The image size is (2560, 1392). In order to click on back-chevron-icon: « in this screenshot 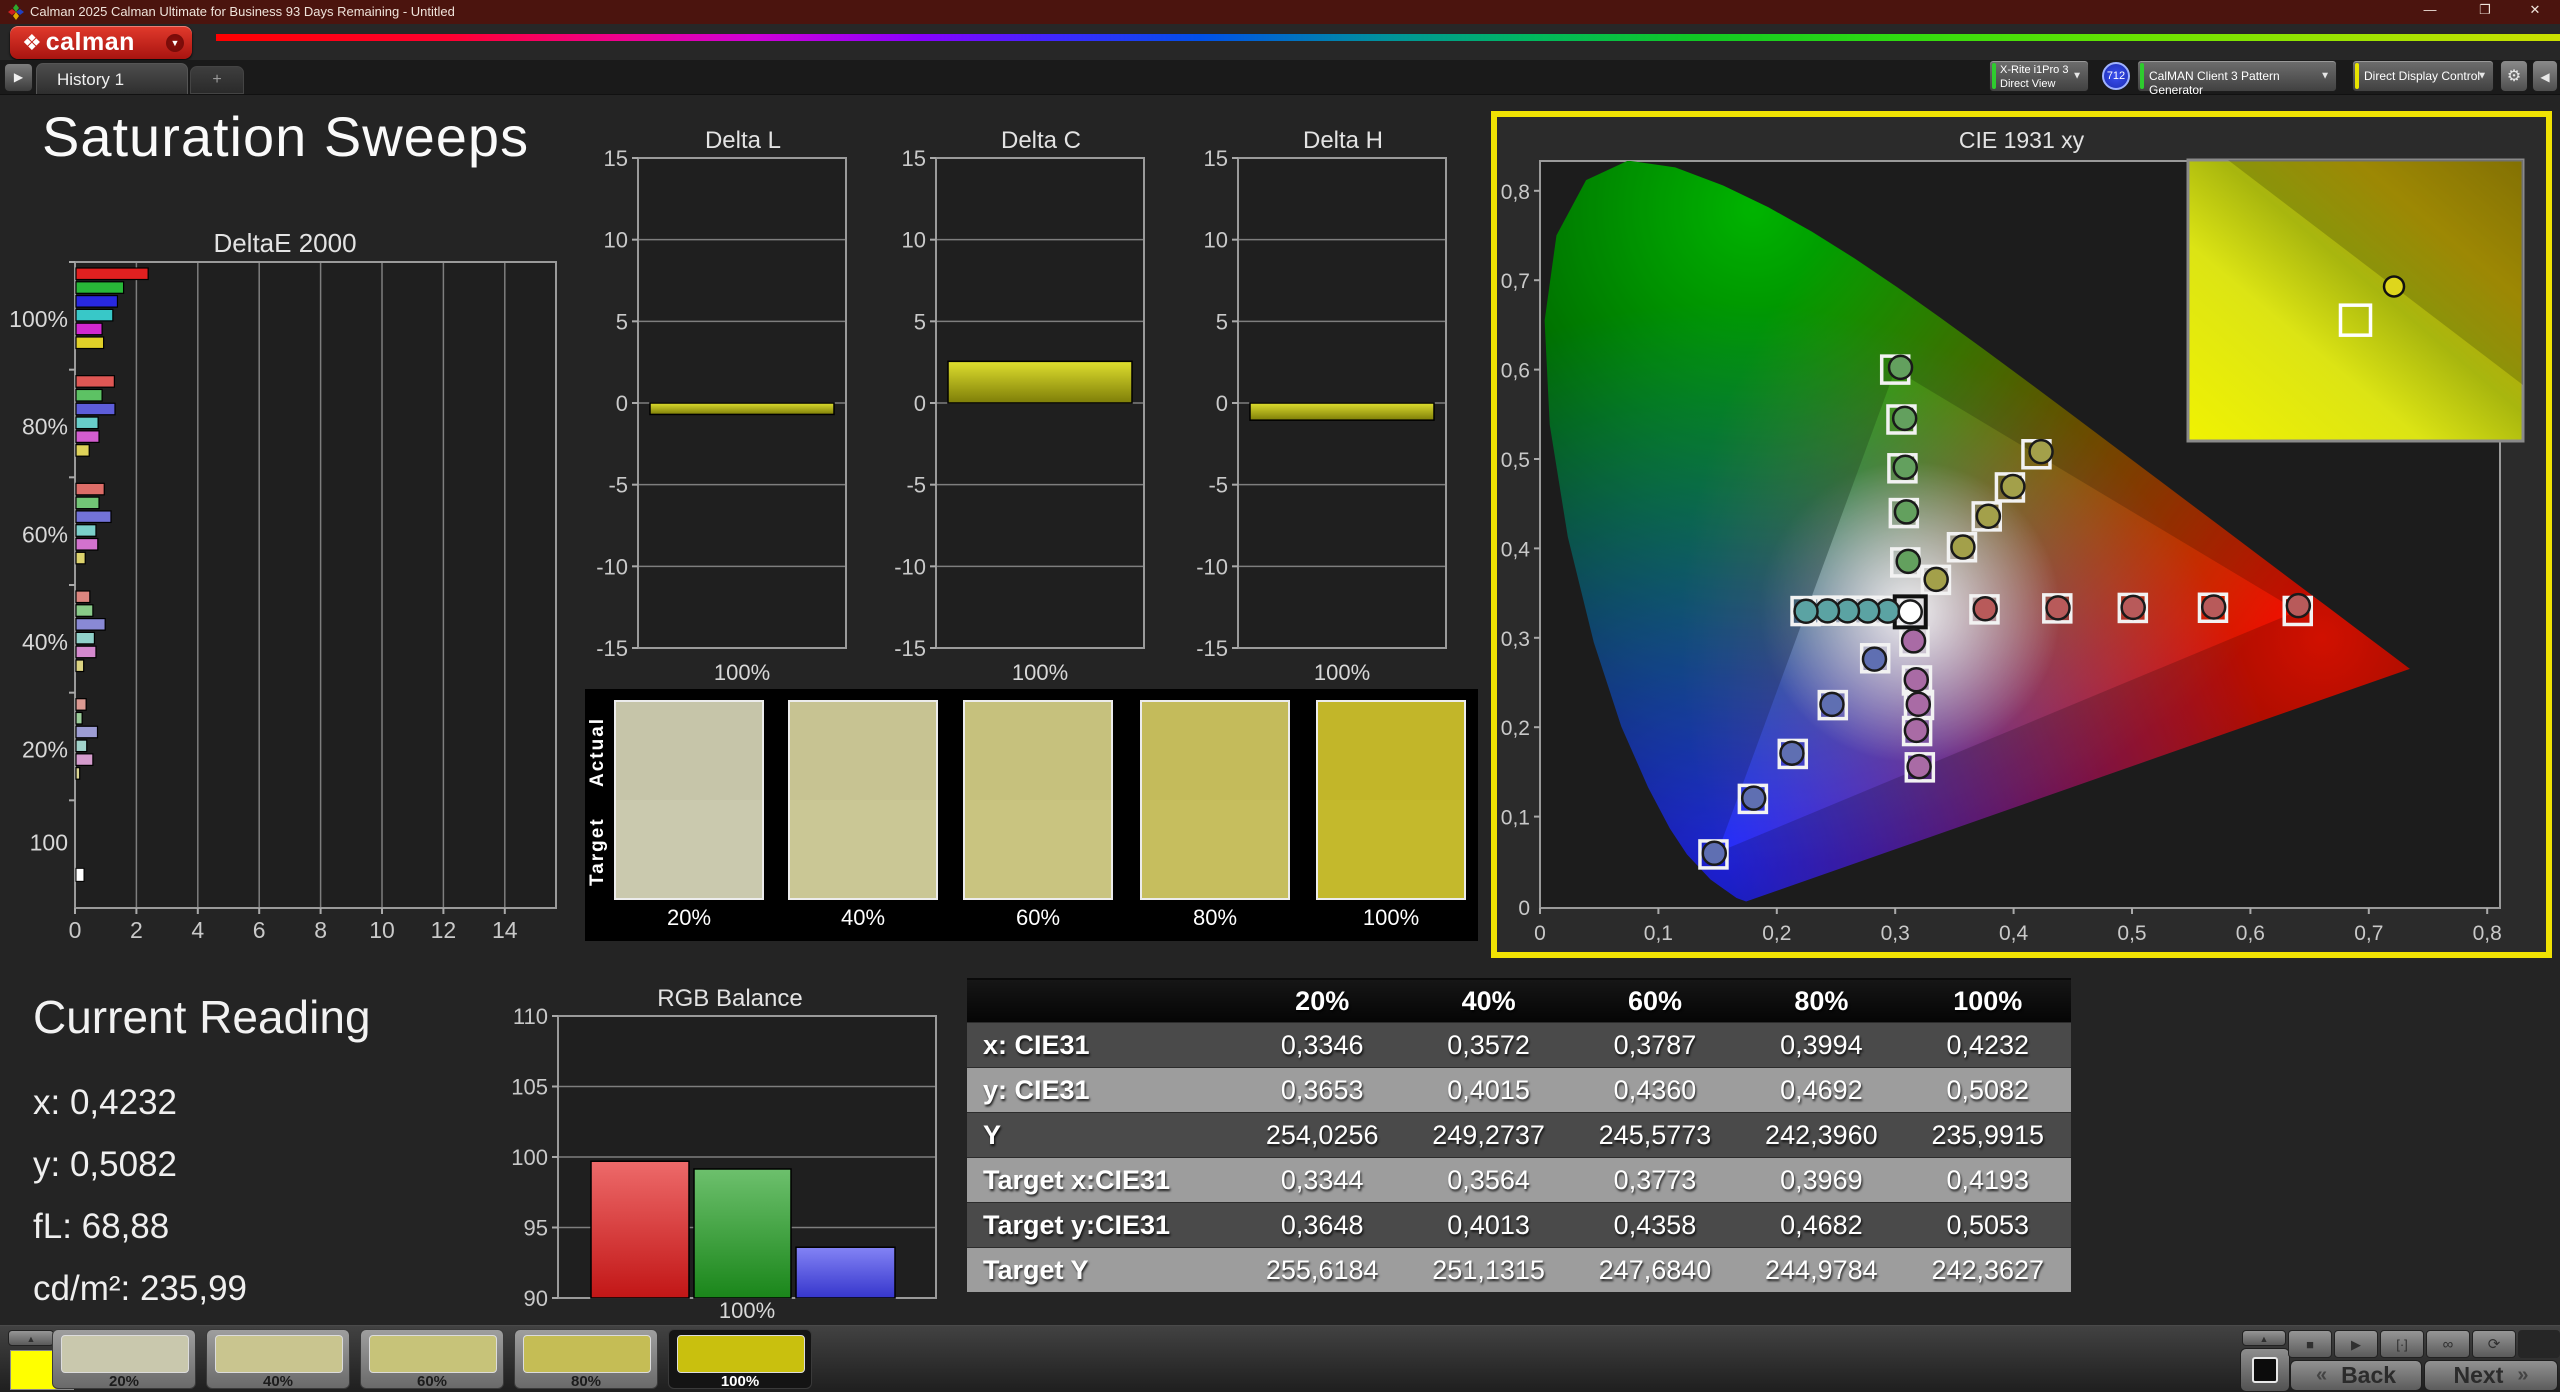, I will do `click(2321, 1375)`.